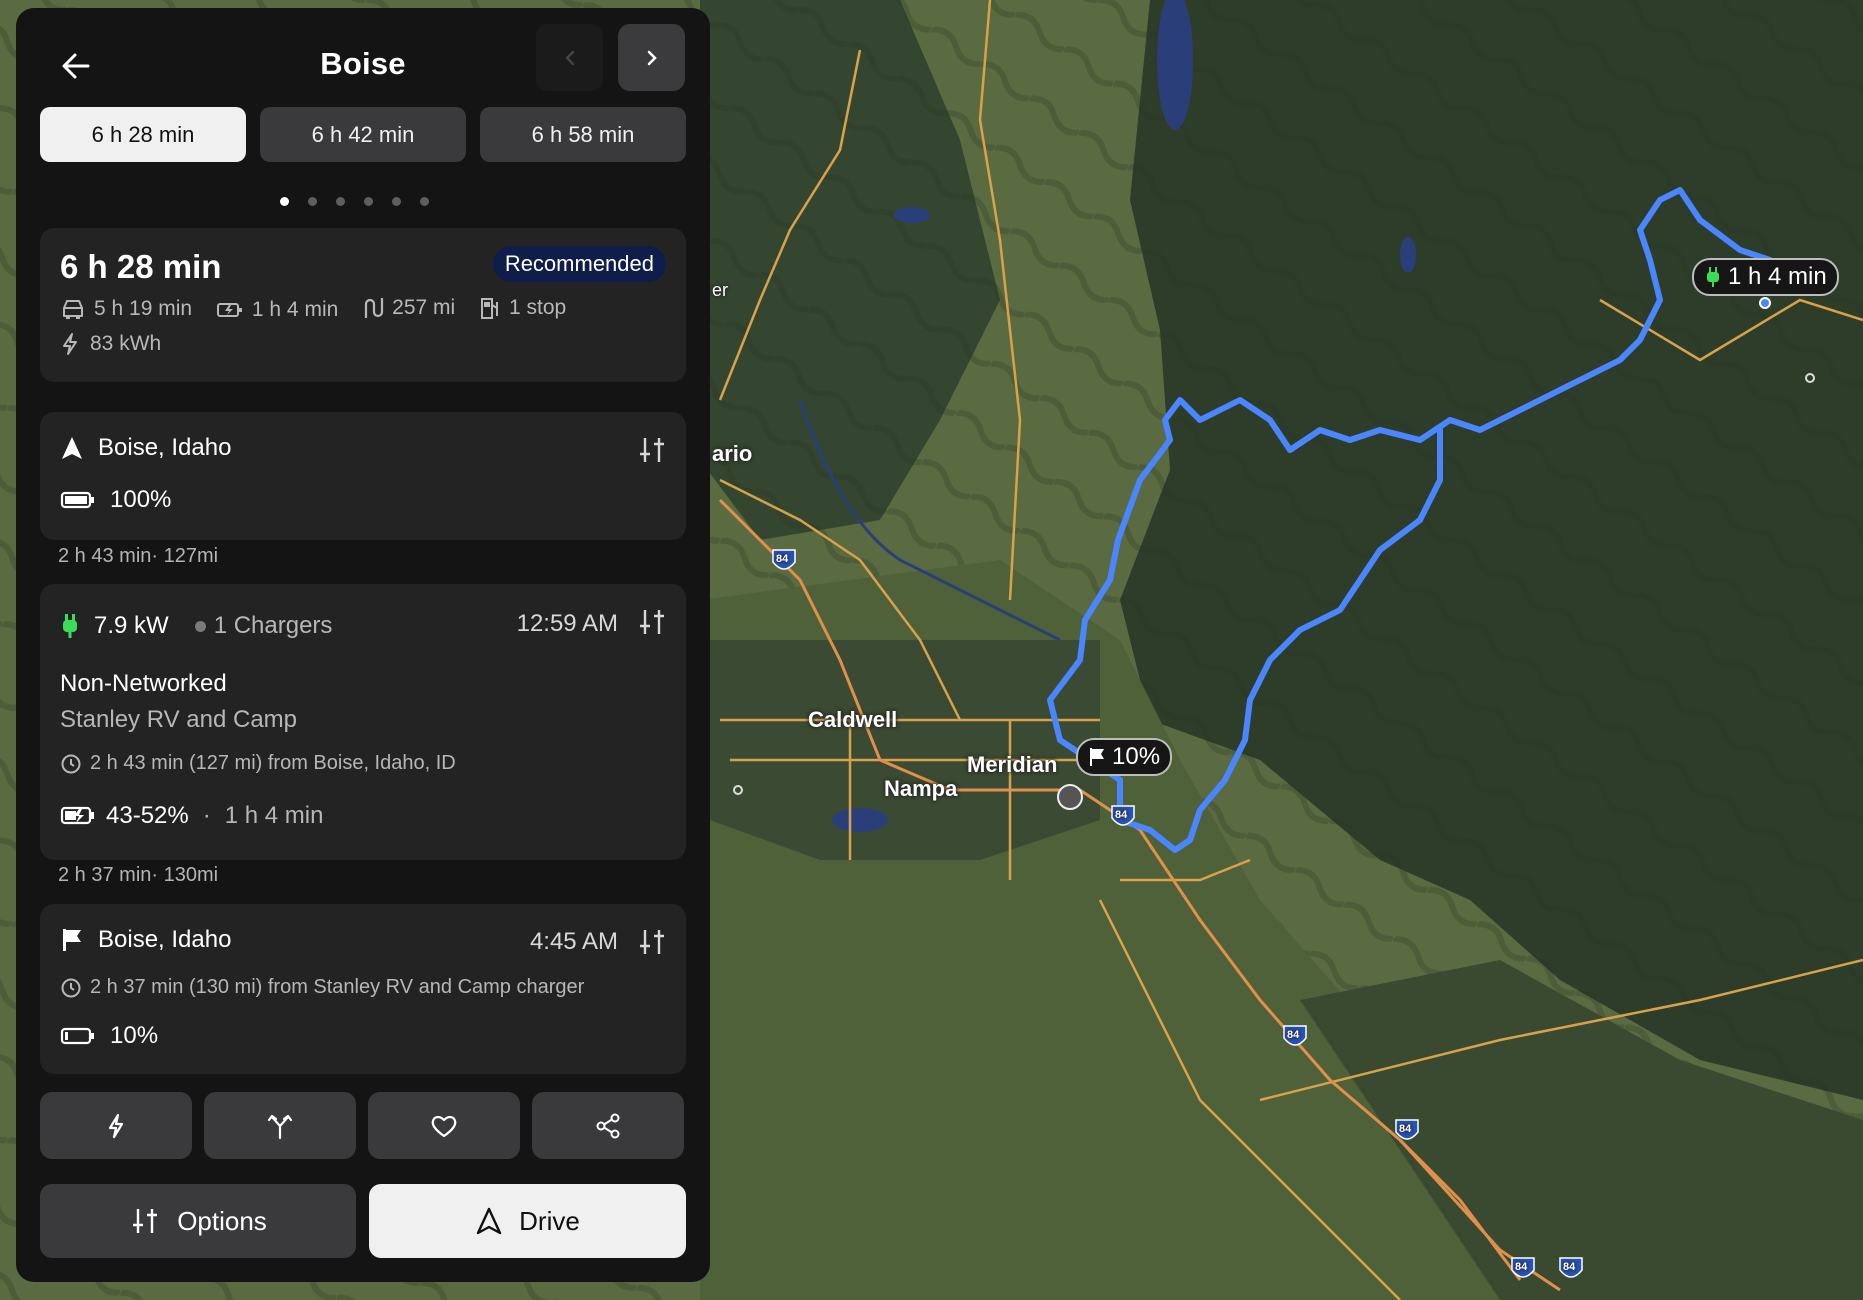 This screenshot has width=1863, height=1300. Describe the element at coordinates (141, 499) in the screenshot. I see `origin-battery-value: 100%` at that location.